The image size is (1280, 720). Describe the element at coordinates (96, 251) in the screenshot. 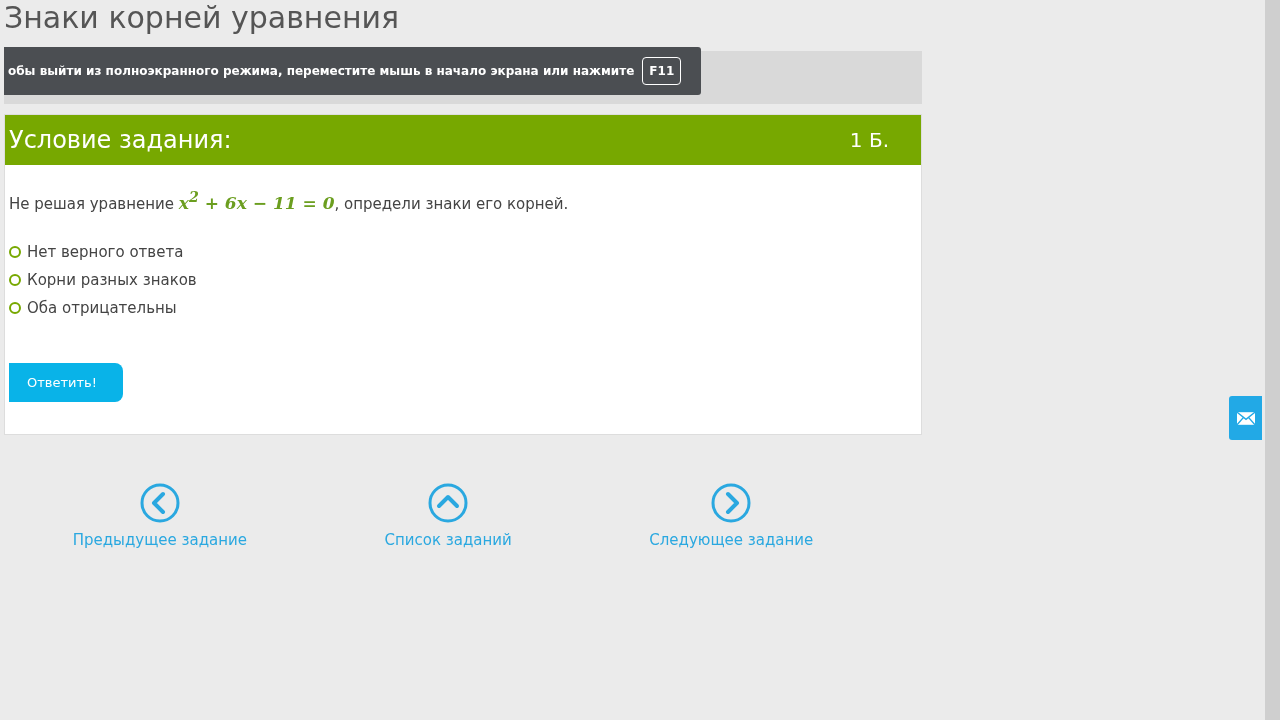

I see `answer-option: Нет верного ответа` at that location.